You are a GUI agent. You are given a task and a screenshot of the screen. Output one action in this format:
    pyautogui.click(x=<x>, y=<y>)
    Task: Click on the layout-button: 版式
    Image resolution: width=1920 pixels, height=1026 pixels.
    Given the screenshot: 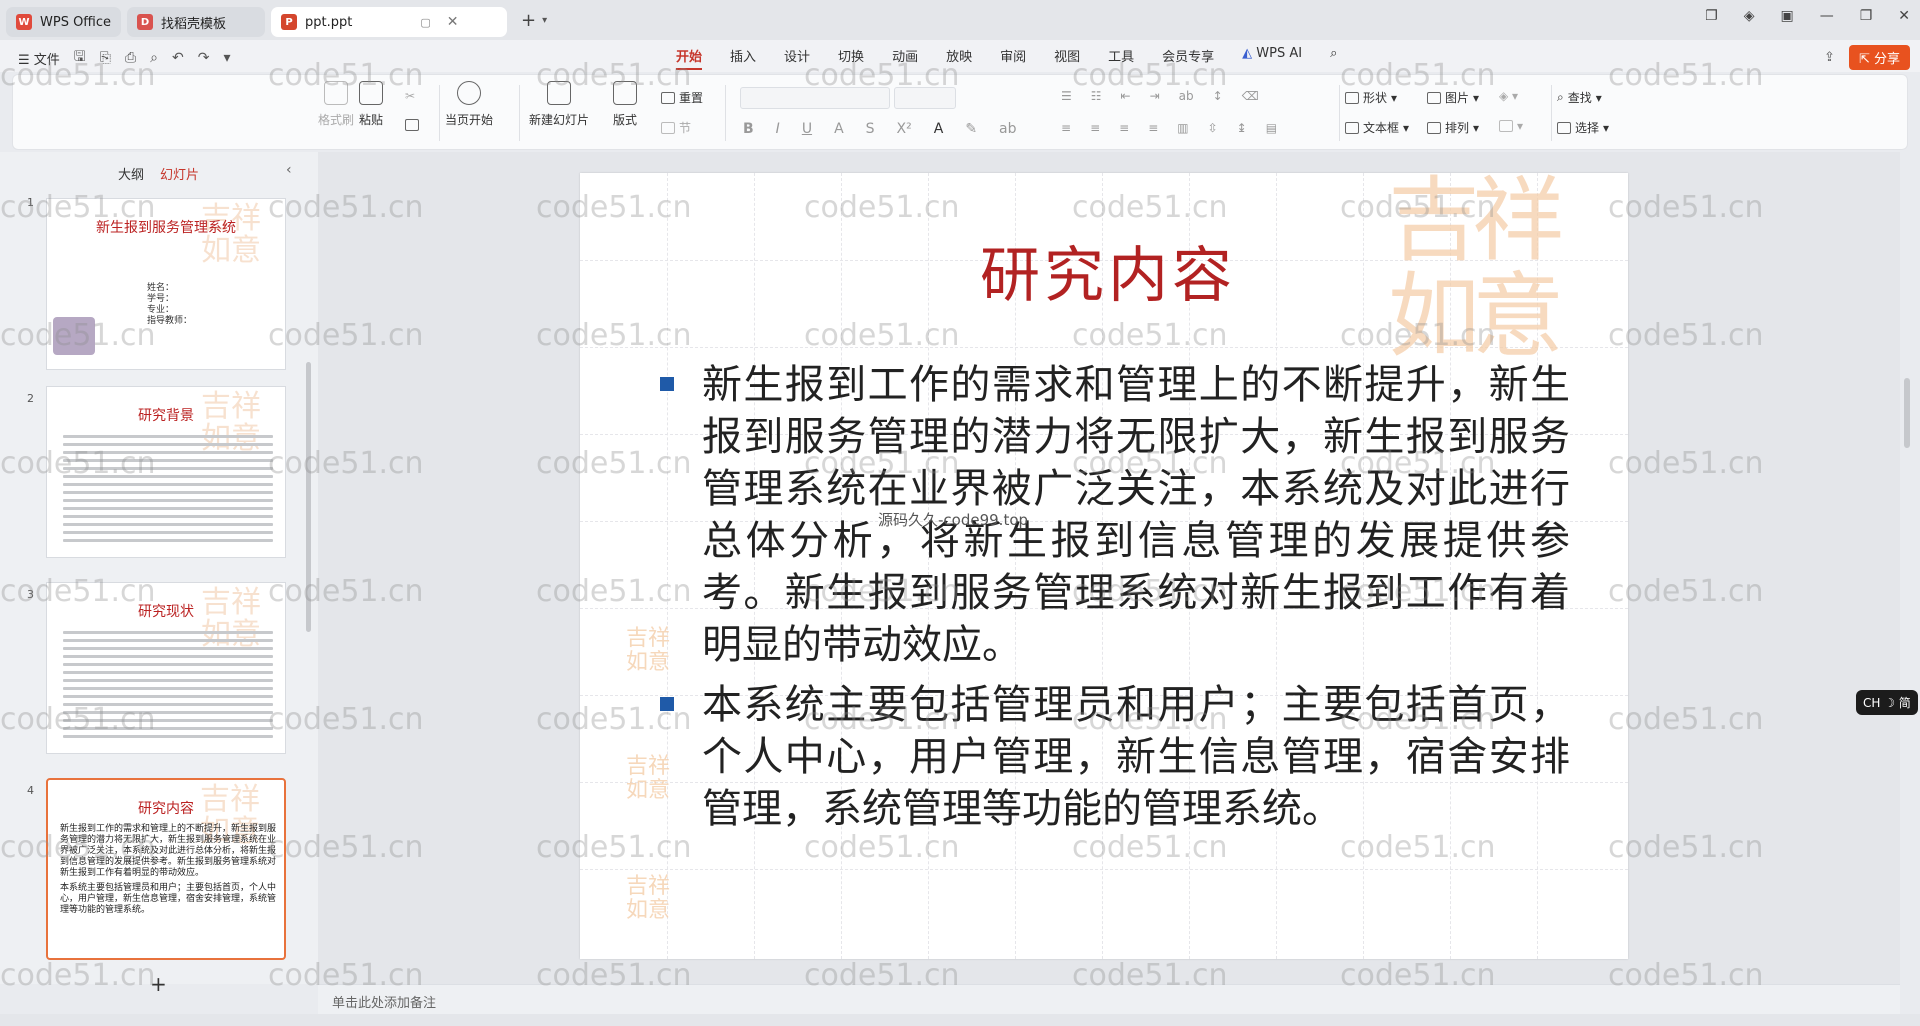 What is the action you would take?
    pyautogui.click(x=625, y=104)
    